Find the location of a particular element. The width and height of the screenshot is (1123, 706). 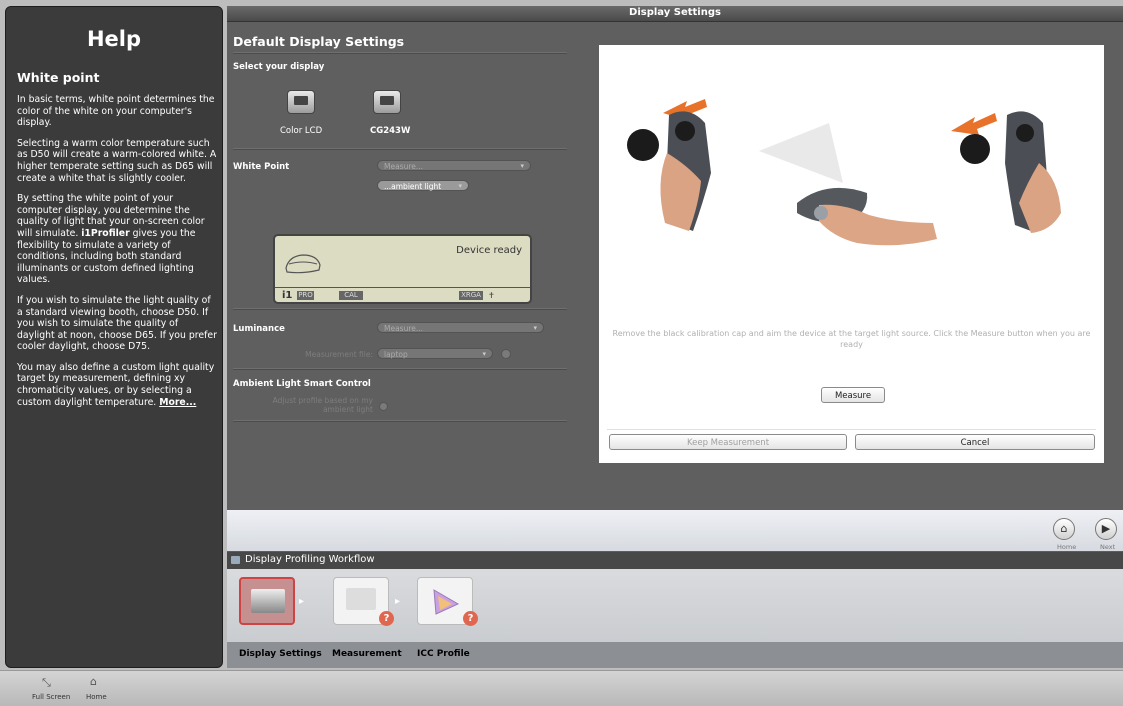

select-display-label: Select your display is located at coordinates (279, 67).